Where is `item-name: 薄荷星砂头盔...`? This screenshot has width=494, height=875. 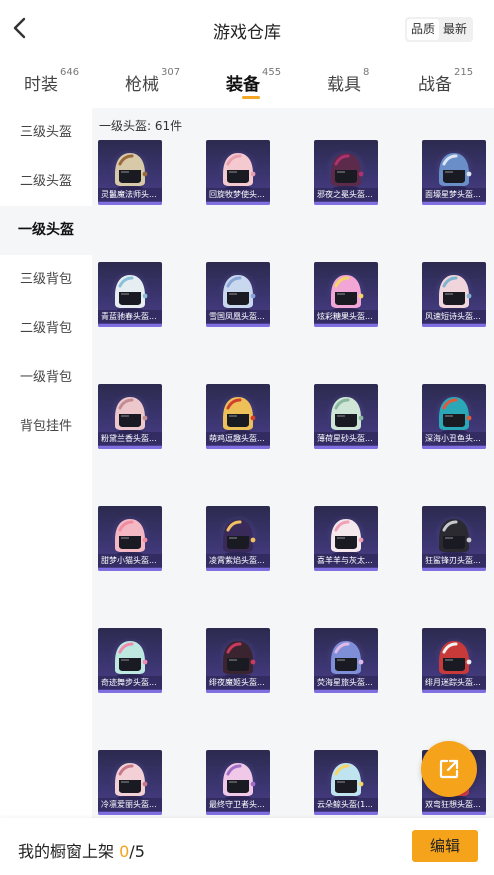
item-name: 薄荷星砂头盔... is located at coordinates (346, 438).